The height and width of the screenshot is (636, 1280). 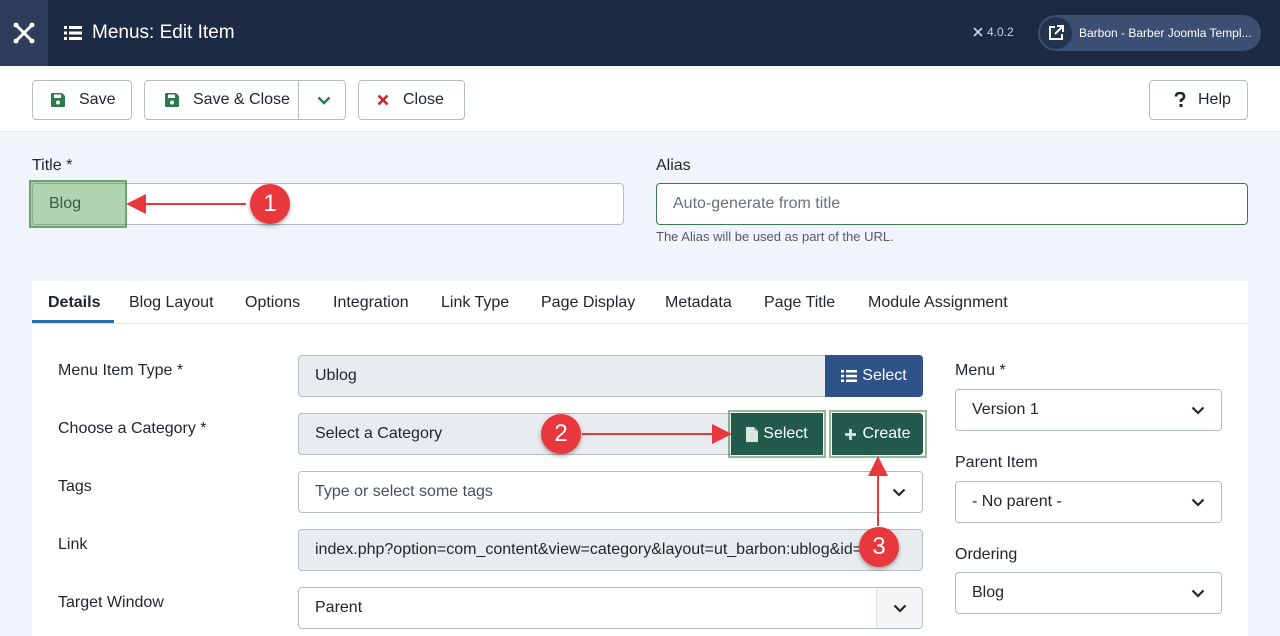 I want to click on annotation-badge-1: 1, so click(x=270, y=204).